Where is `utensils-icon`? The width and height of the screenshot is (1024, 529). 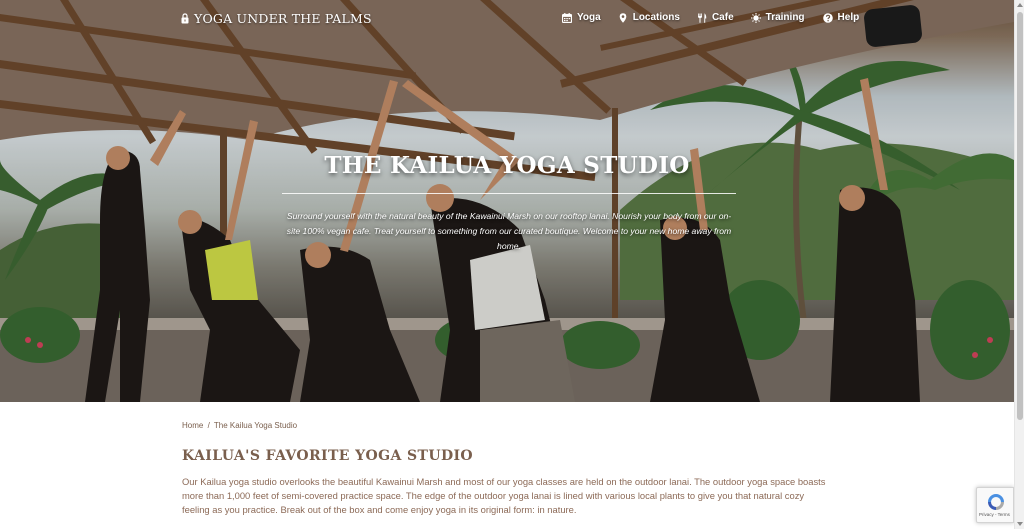 utensils-icon is located at coordinates (702, 17).